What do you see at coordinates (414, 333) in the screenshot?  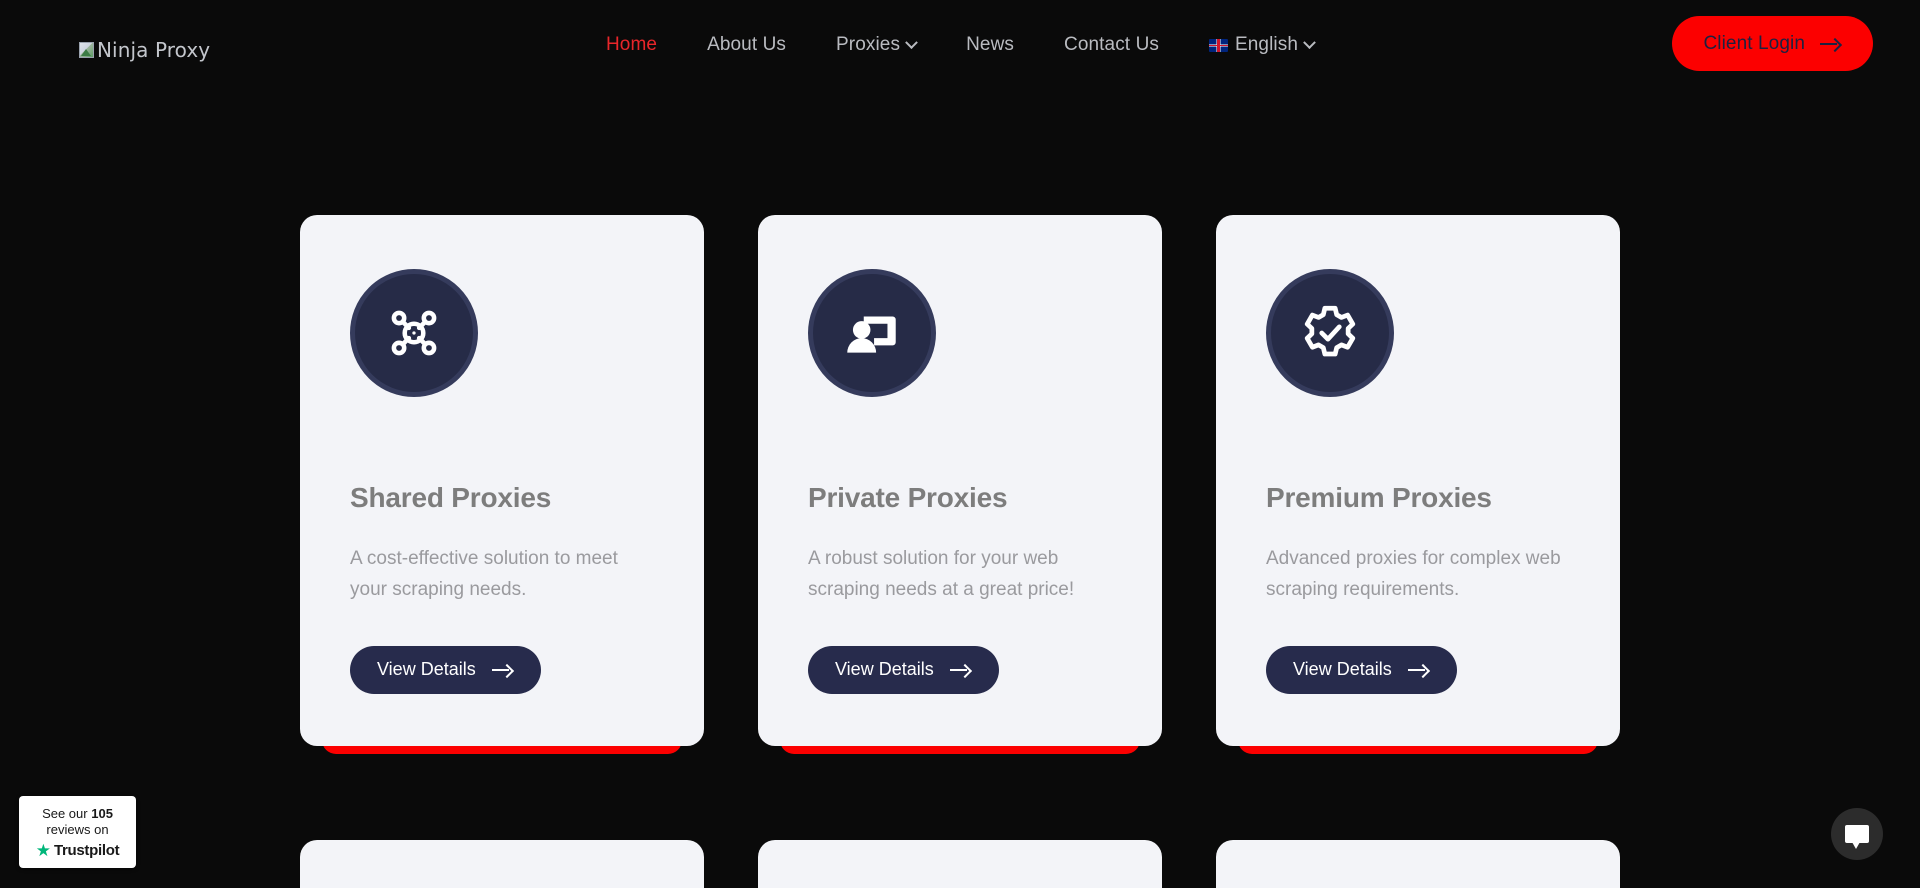 I see `network-nodes-icon` at bounding box center [414, 333].